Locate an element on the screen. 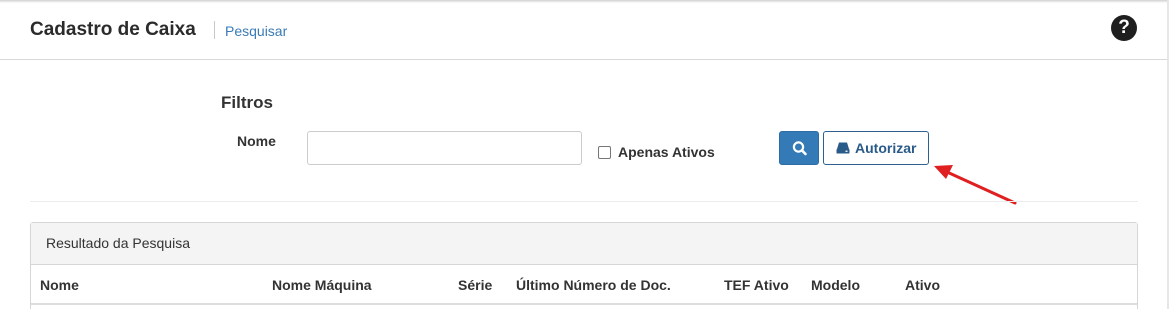 The width and height of the screenshot is (1169, 309). column-header-serie: Série is located at coordinates (475, 285).